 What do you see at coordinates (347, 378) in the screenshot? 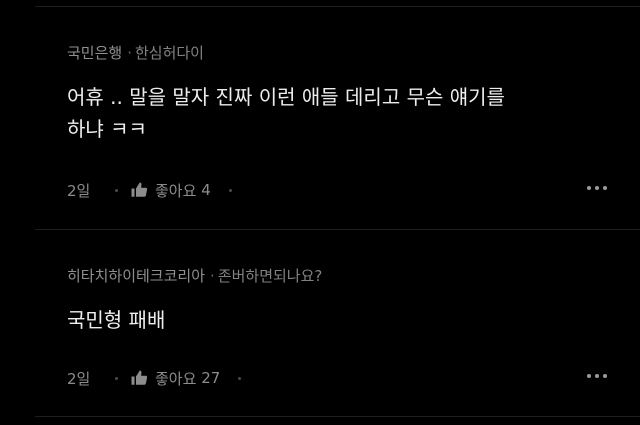
I see `comment-actions: 2일 좋아요 27` at bounding box center [347, 378].